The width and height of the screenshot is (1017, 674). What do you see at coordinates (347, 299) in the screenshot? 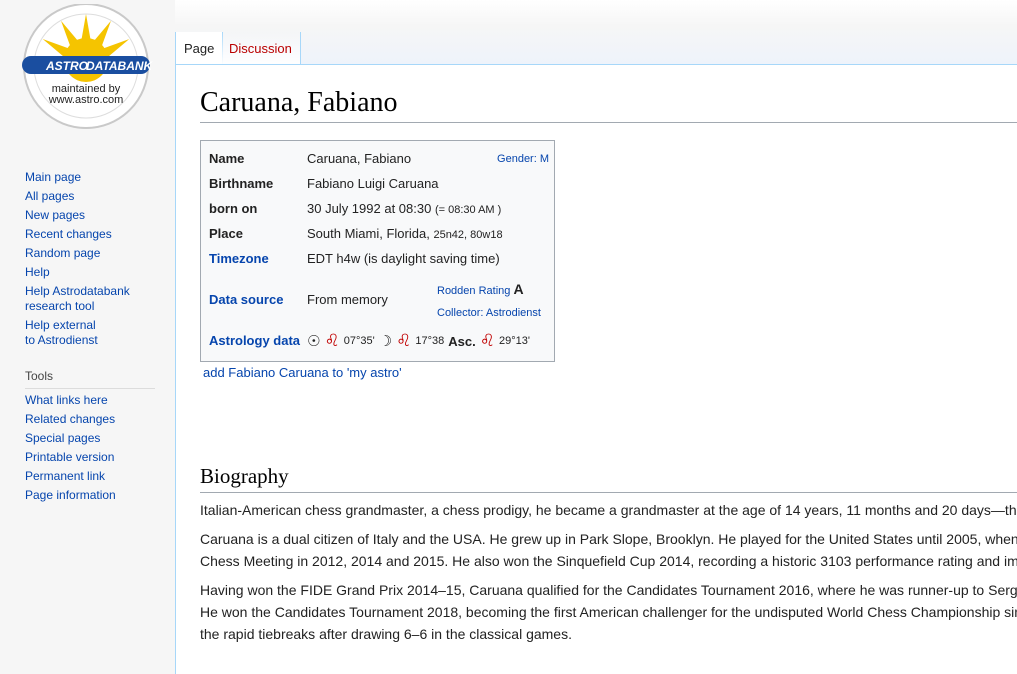
I see `data-source-value: From memory` at bounding box center [347, 299].